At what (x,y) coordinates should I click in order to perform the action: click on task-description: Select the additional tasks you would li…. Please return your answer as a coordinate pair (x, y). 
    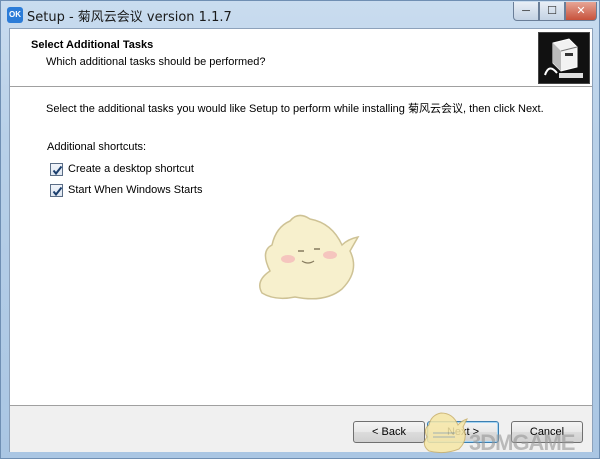
    Looking at the image, I should click on (295, 109).